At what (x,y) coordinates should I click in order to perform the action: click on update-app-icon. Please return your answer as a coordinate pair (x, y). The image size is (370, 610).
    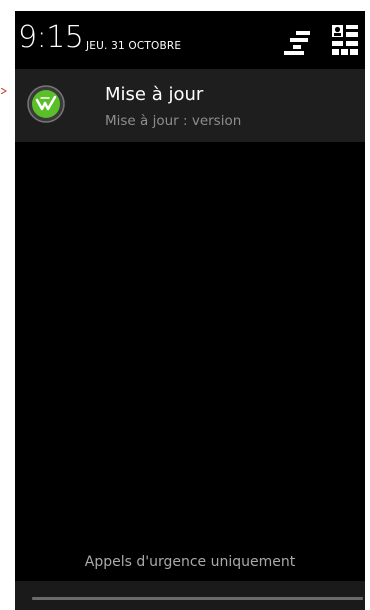
    Looking at the image, I should click on (46, 104).